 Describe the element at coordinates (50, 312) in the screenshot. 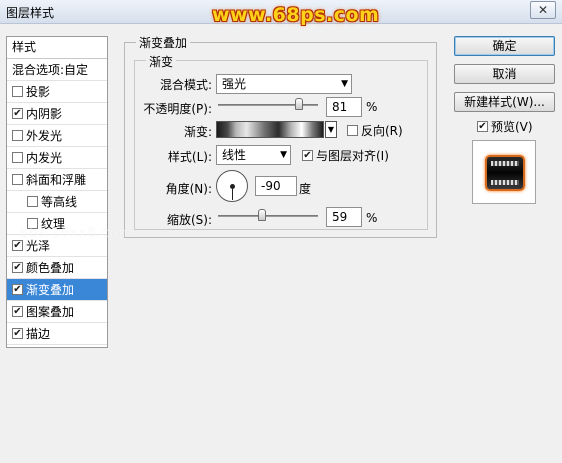

I see `style-list-item-label: 图案叠加` at that location.